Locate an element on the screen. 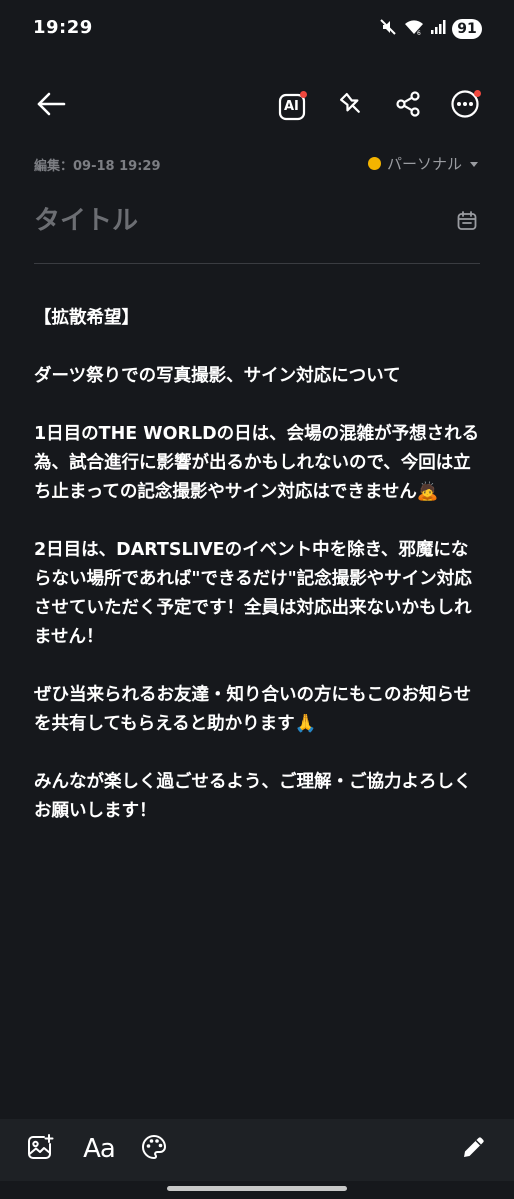 This screenshot has width=514, height=1199. home-indicator is located at coordinates (257, 1188).